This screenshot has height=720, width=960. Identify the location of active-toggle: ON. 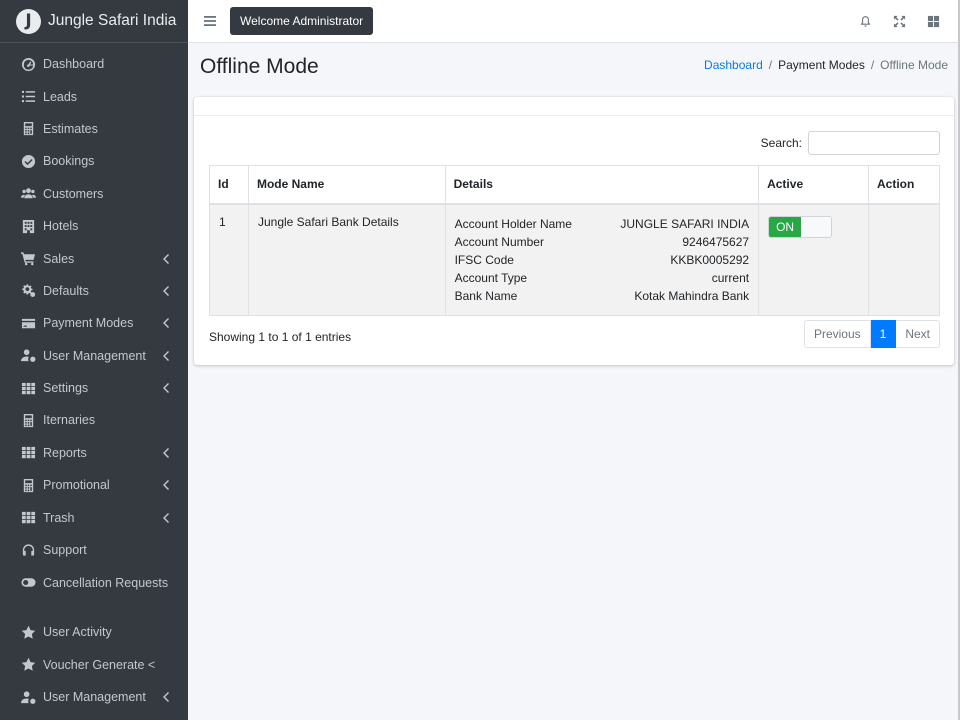
(800, 226).